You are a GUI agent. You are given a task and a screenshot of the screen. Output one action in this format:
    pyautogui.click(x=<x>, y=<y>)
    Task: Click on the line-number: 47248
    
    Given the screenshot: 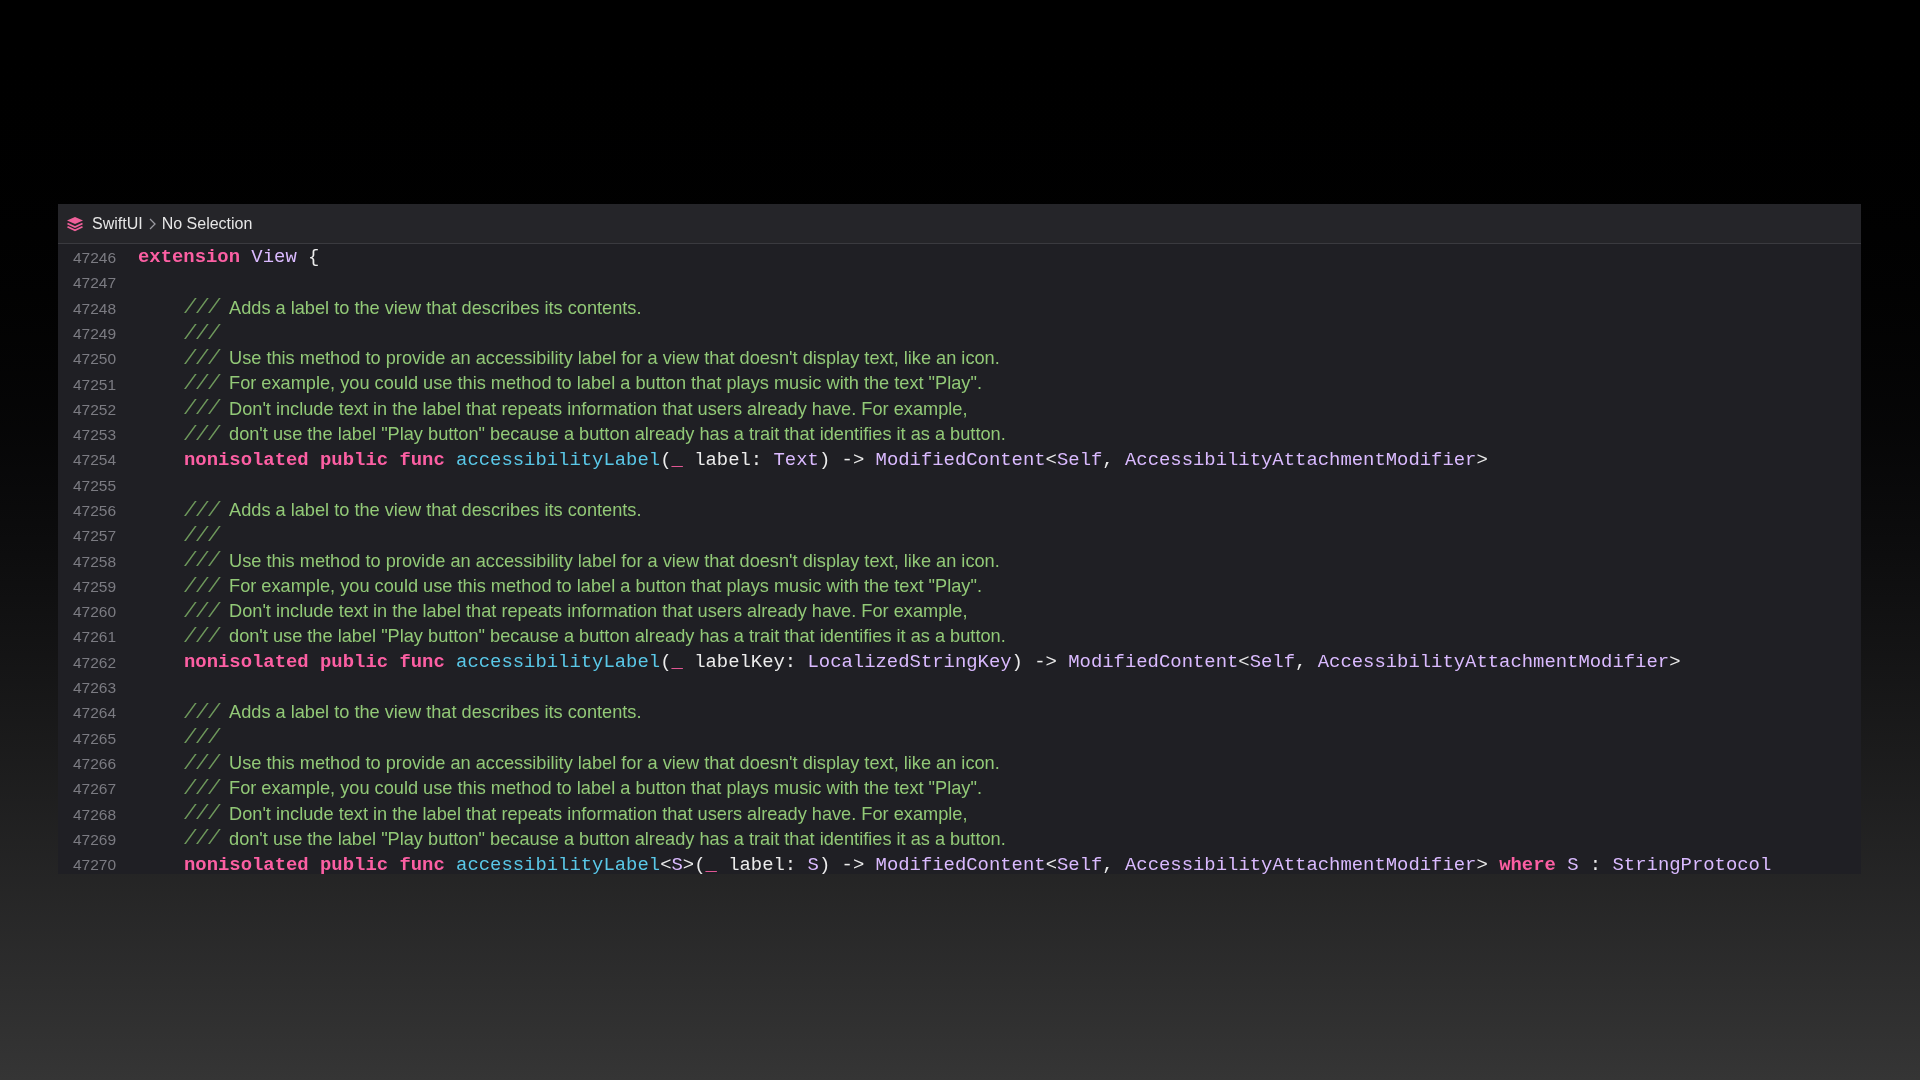 What is the action you would take?
    pyautogui.click(x=95, y=308)
    